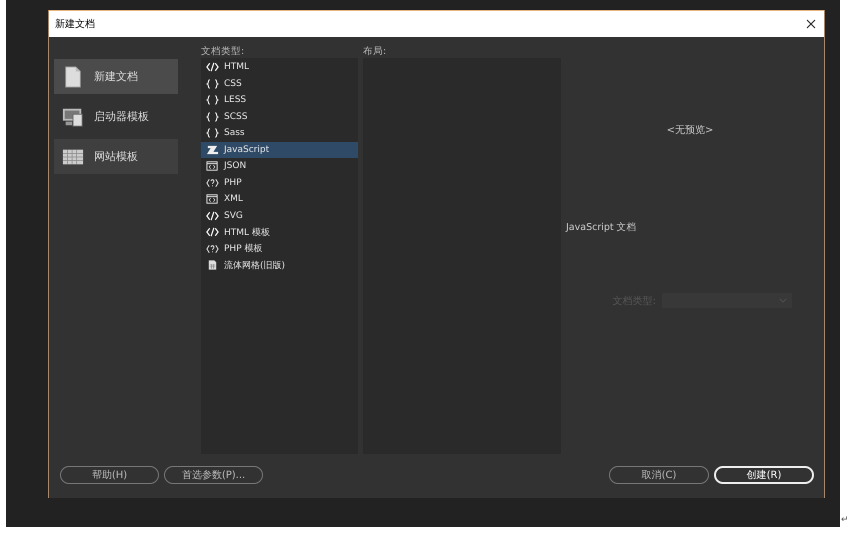 Image resolution: width=847 pixels, height=533 pixels. I want to click on type-item: PHP, so click(279, 182).